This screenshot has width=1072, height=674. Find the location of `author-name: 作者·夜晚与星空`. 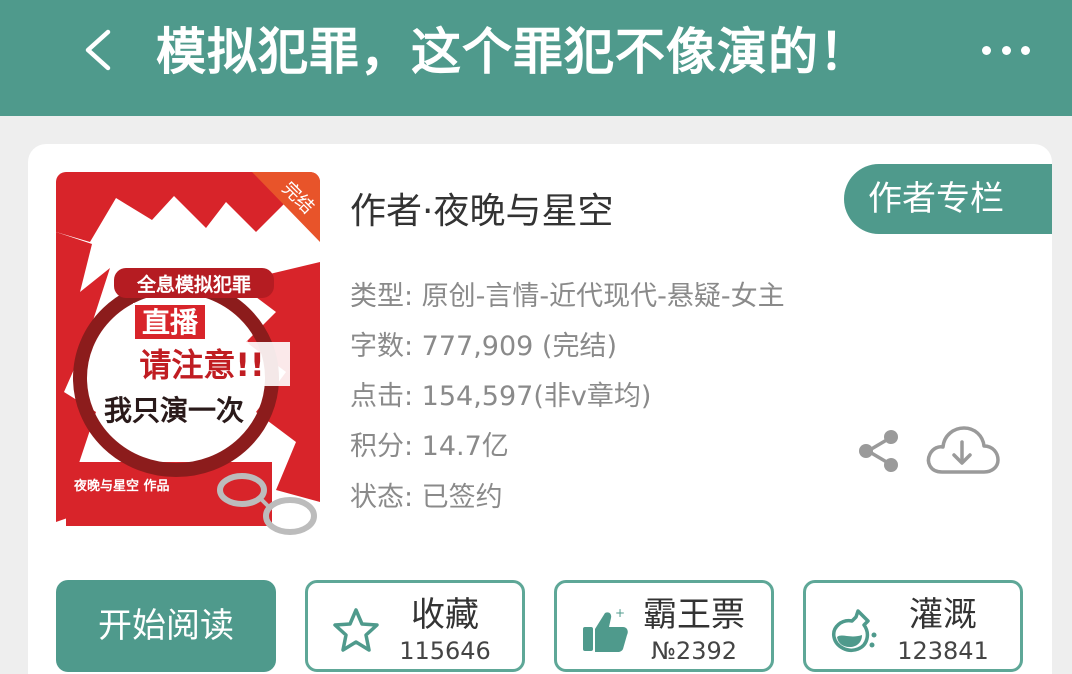

author-name: 作者·夜晚与星空 is located at coordinates (481, 208).